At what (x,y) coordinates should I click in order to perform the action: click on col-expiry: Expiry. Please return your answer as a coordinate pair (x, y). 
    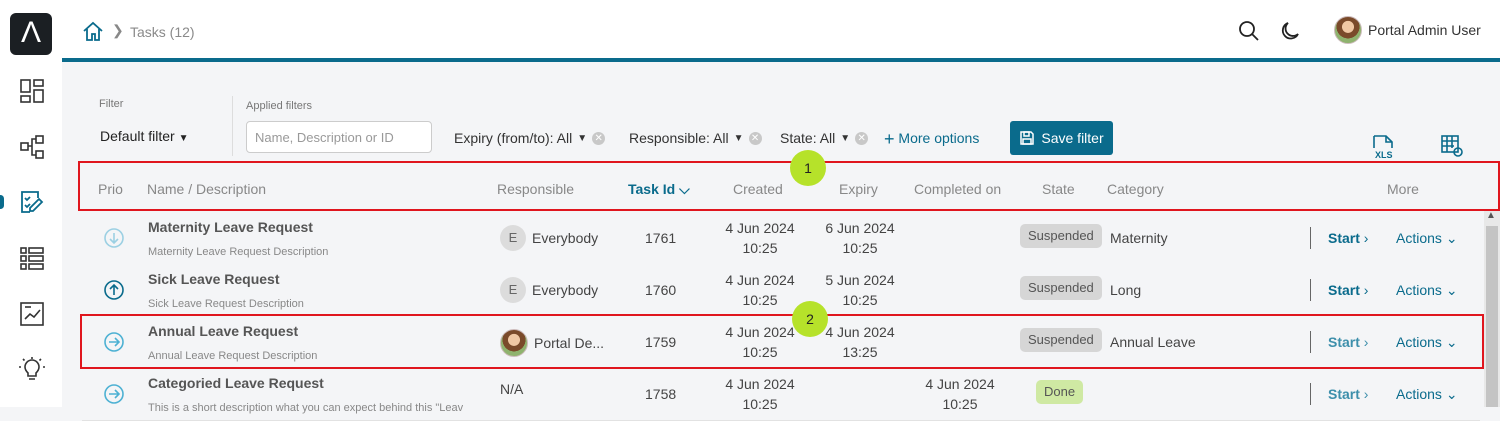
    Looking at the image, I should click on (858, 189).